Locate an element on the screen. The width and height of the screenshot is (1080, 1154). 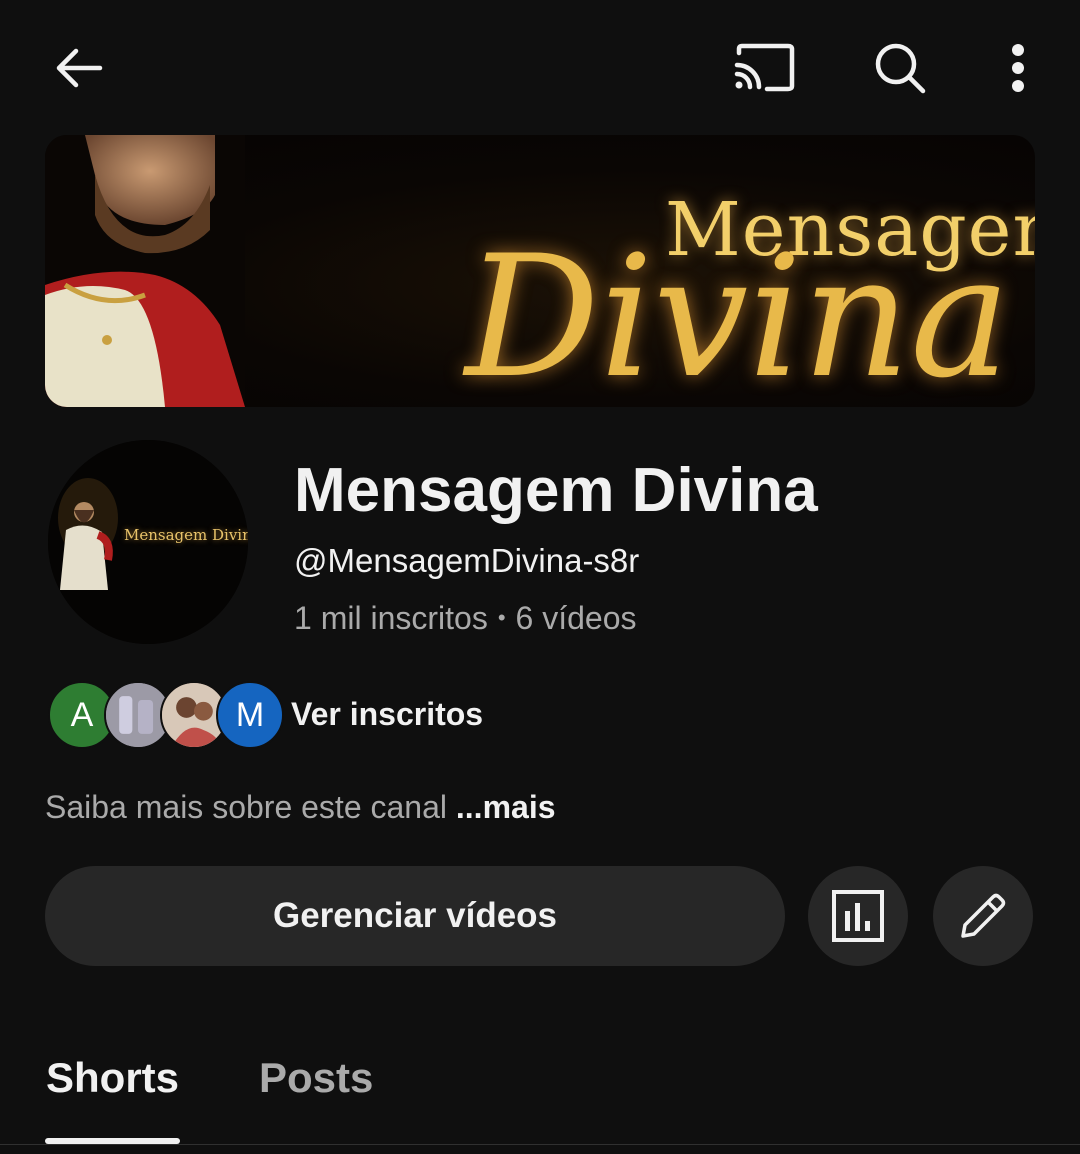
video-count: 6 vídeos is located at coordinates (576, 618).